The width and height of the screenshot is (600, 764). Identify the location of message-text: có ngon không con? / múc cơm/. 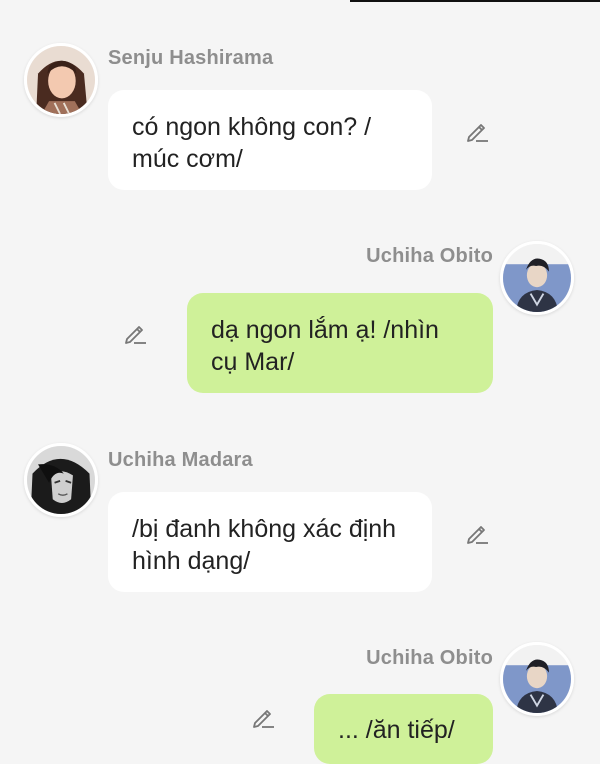
(252, 143).